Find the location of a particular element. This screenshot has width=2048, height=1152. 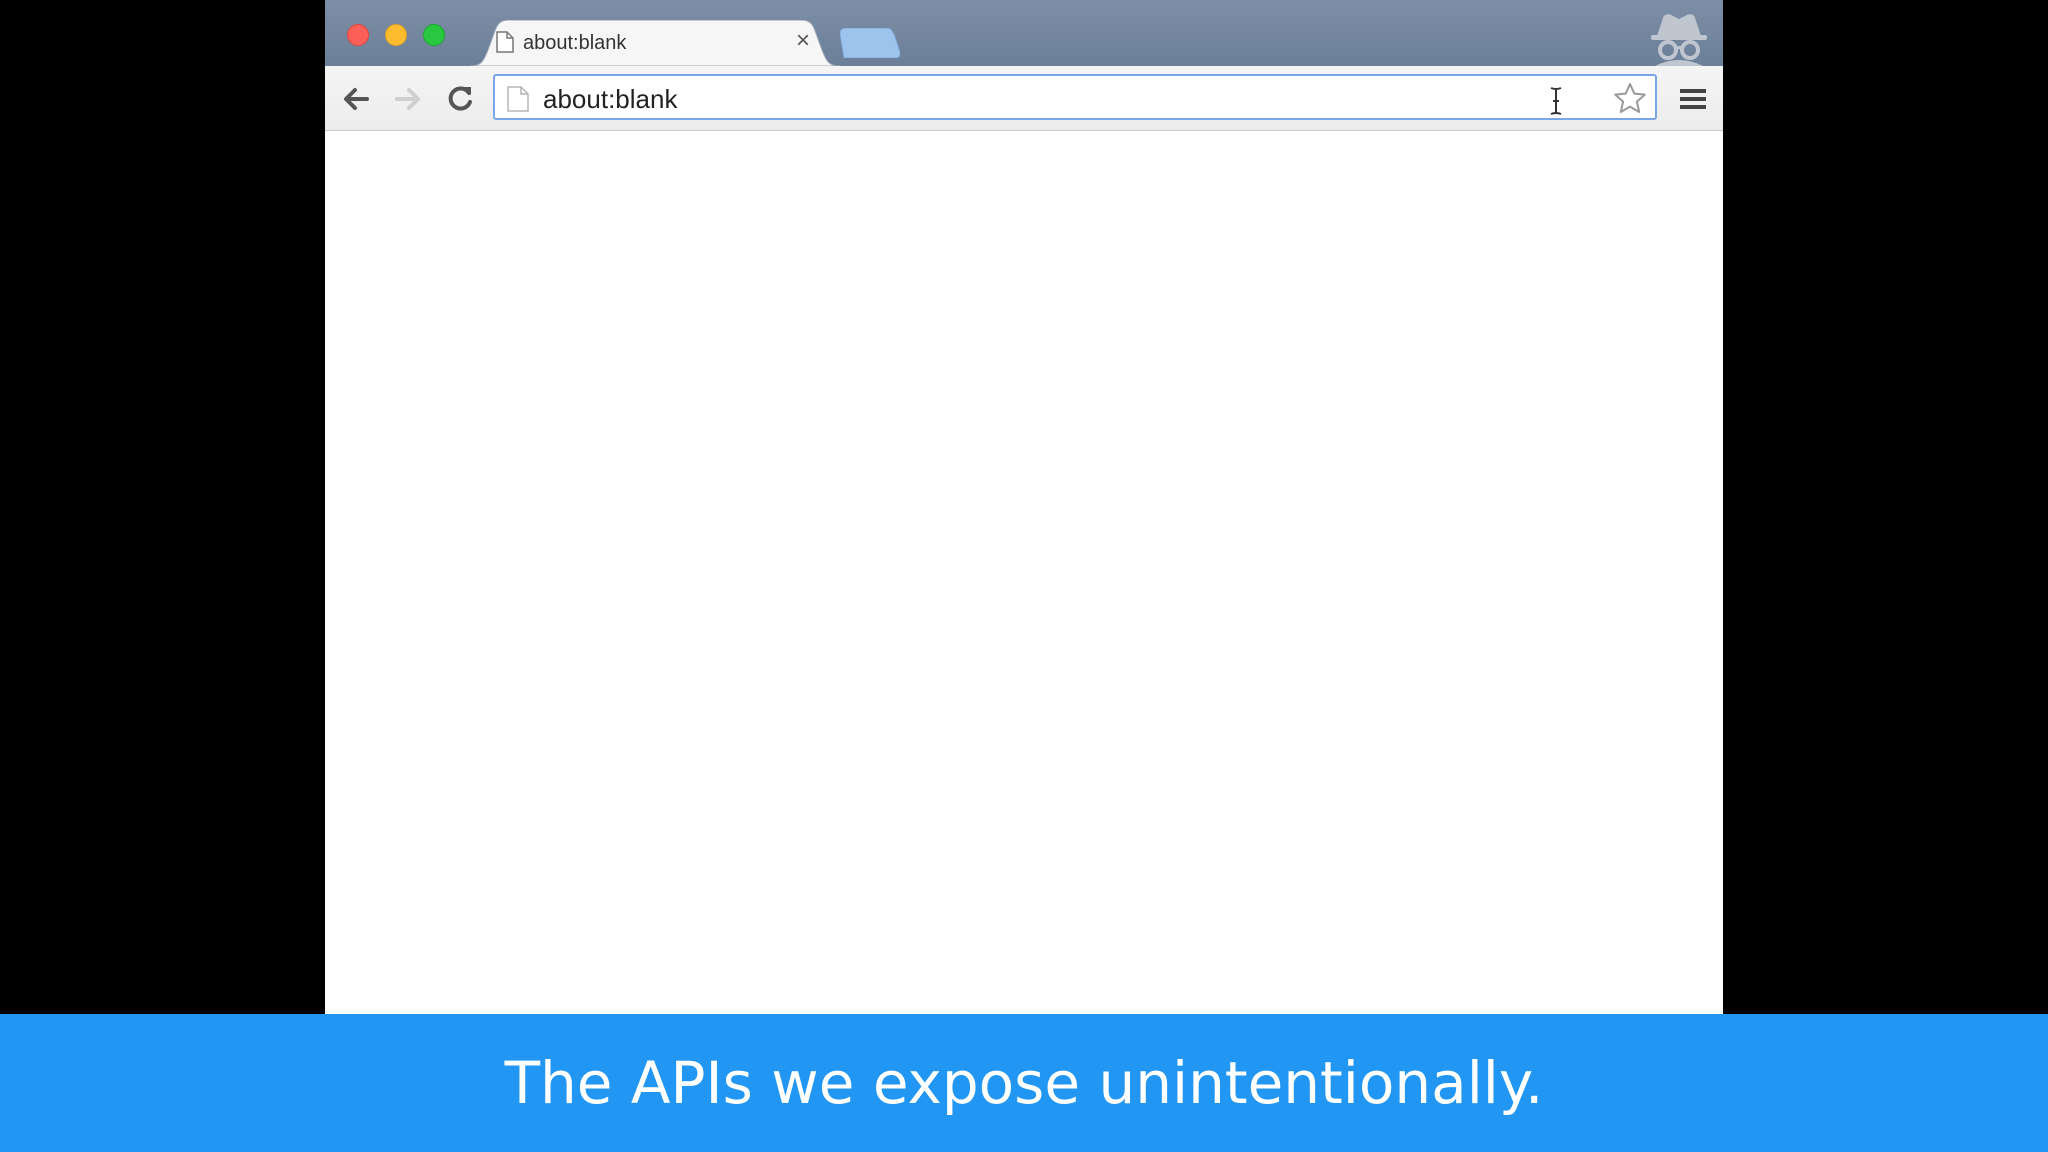

hamburger-menu-icon is located at coordinates (1693, 99).